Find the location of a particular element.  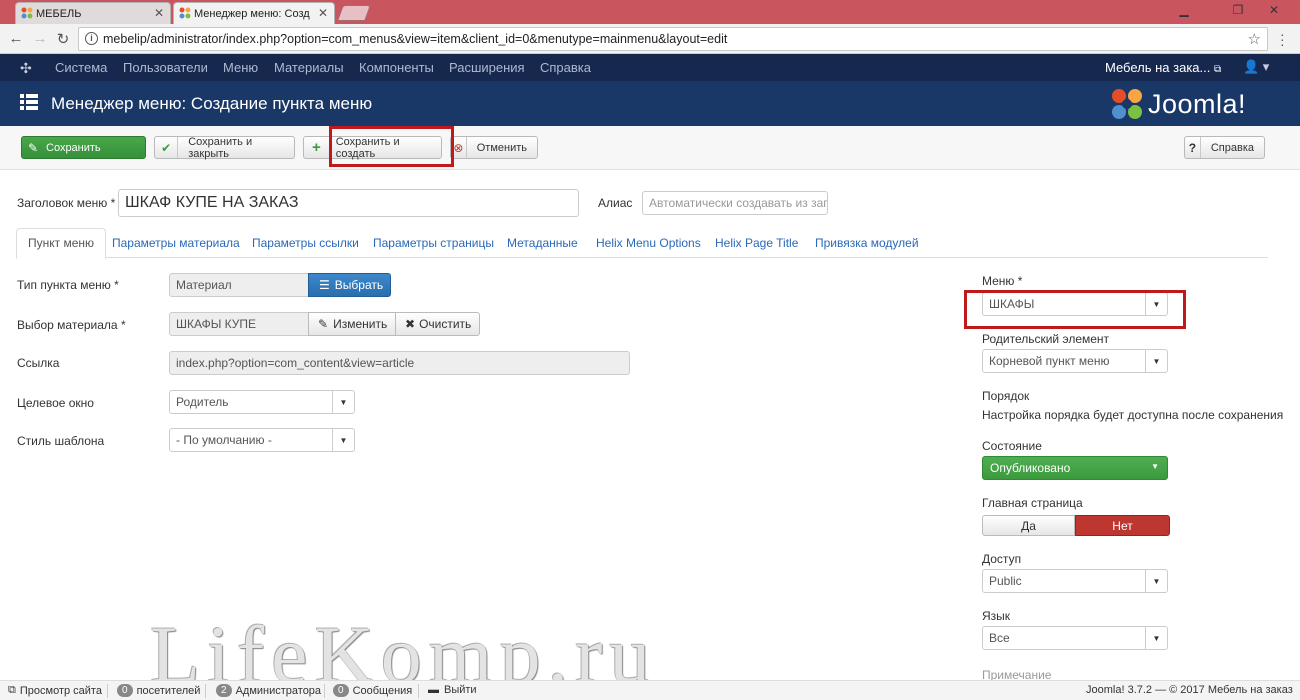

messages-label: Сообщения is located at coordinates (382, 690).